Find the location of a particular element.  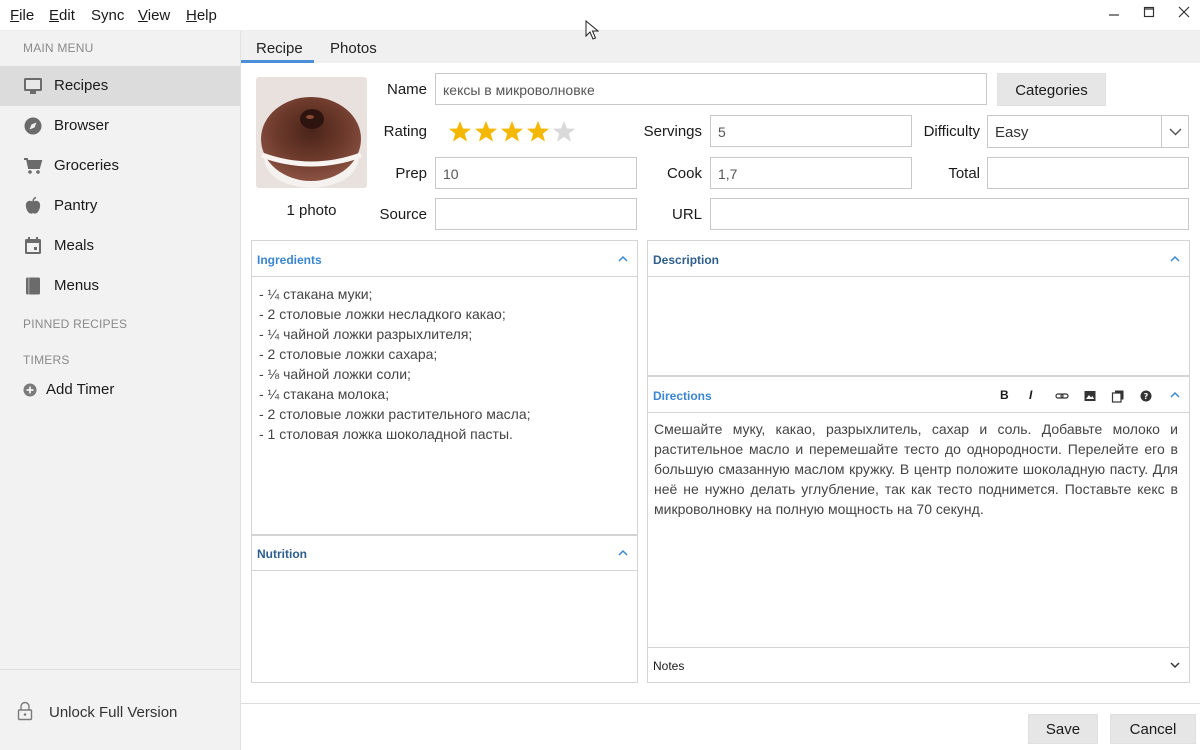

sidebar-item-menus: Menus is located at coordinates (120, 286).